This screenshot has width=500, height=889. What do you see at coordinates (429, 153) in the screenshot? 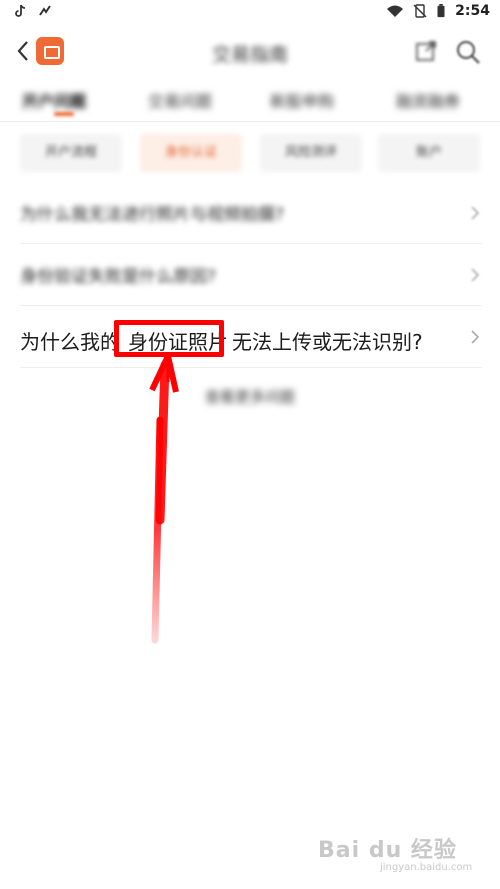
I see `chip-account: 账户` at bounding box center [429, 153].